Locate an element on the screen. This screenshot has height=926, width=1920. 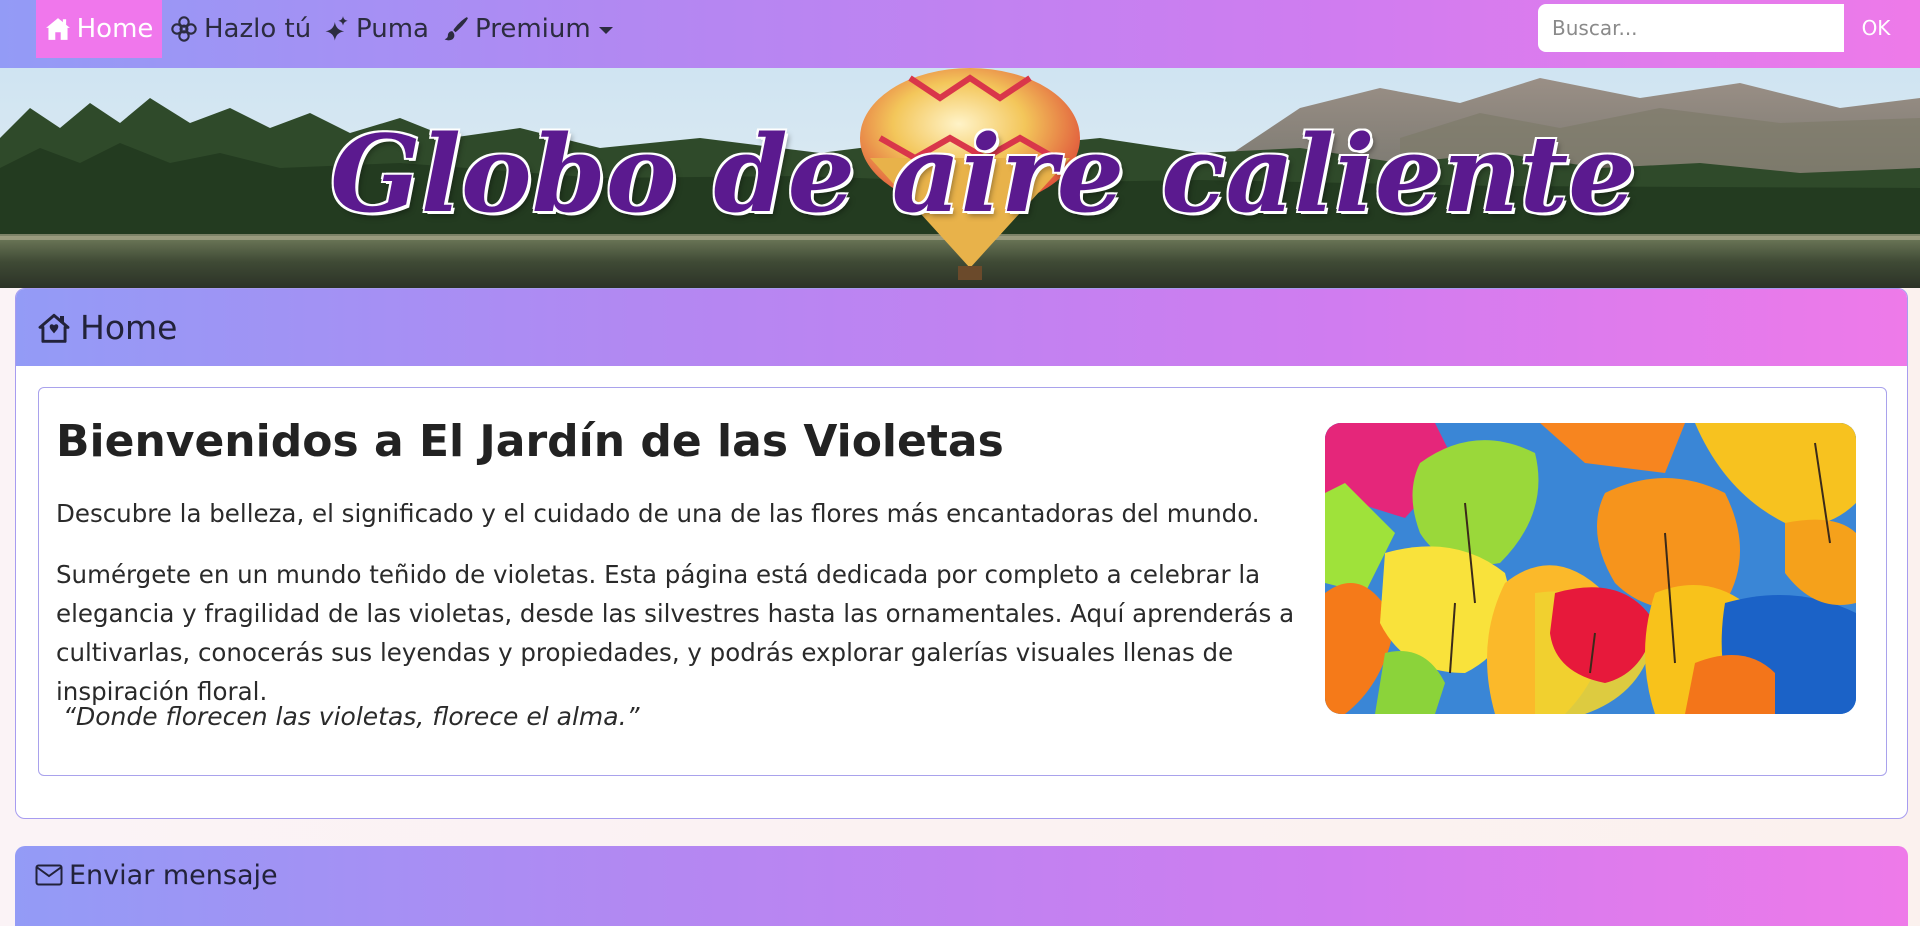
nav-item-puma: Puma is located at coordinates (375, 29).